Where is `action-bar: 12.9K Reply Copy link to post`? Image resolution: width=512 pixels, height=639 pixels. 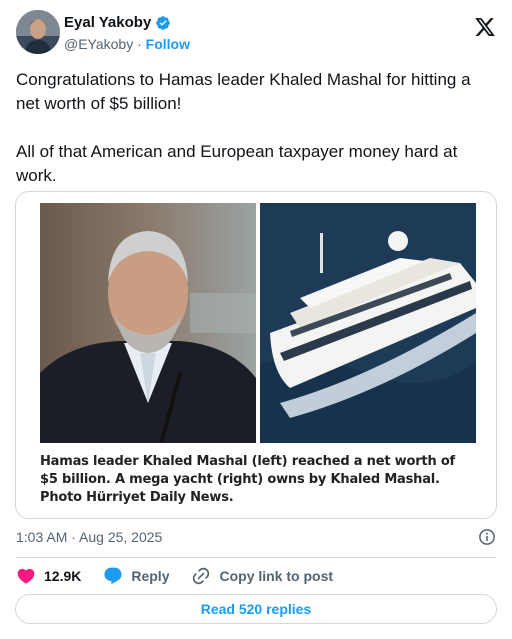
action-bar: 12.9K Reply Copy link to post is located at coordinates (185, 576).